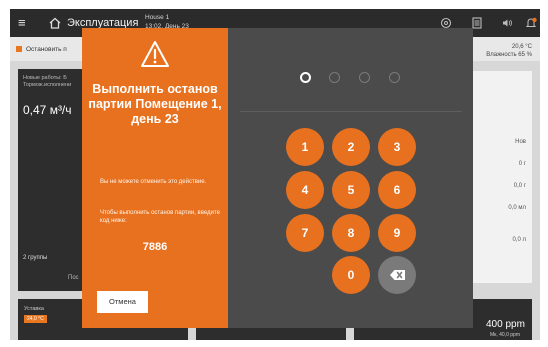  I want to click on irreversible-warning: Вы не можете отменить это действие., so click(153, 182).